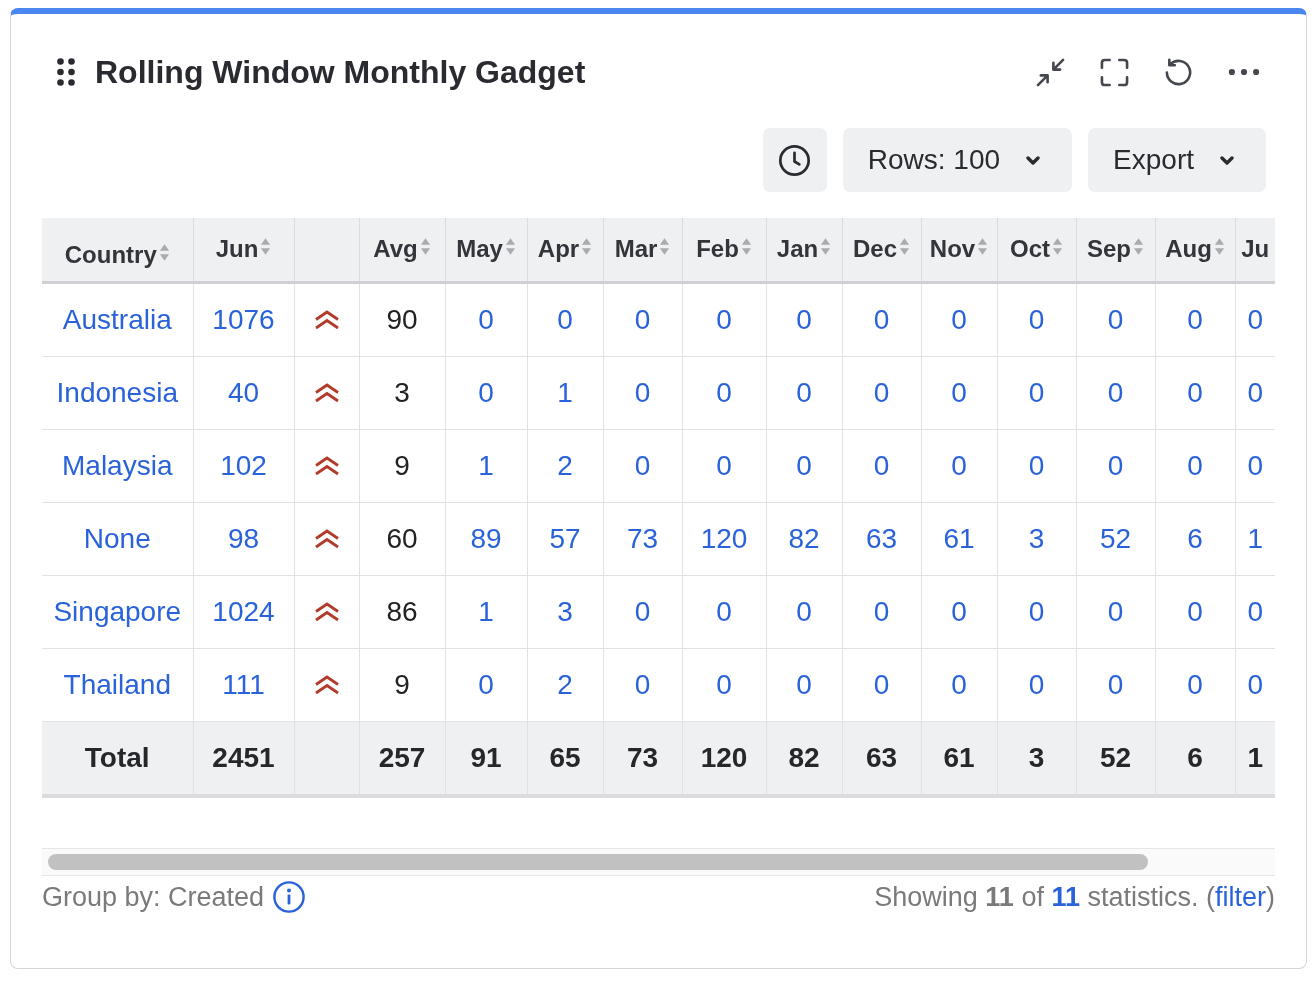  What do you see at coordinates (642, 538) in the screenshot?
I see `value-link: 73` at bounding box center [642, 538].